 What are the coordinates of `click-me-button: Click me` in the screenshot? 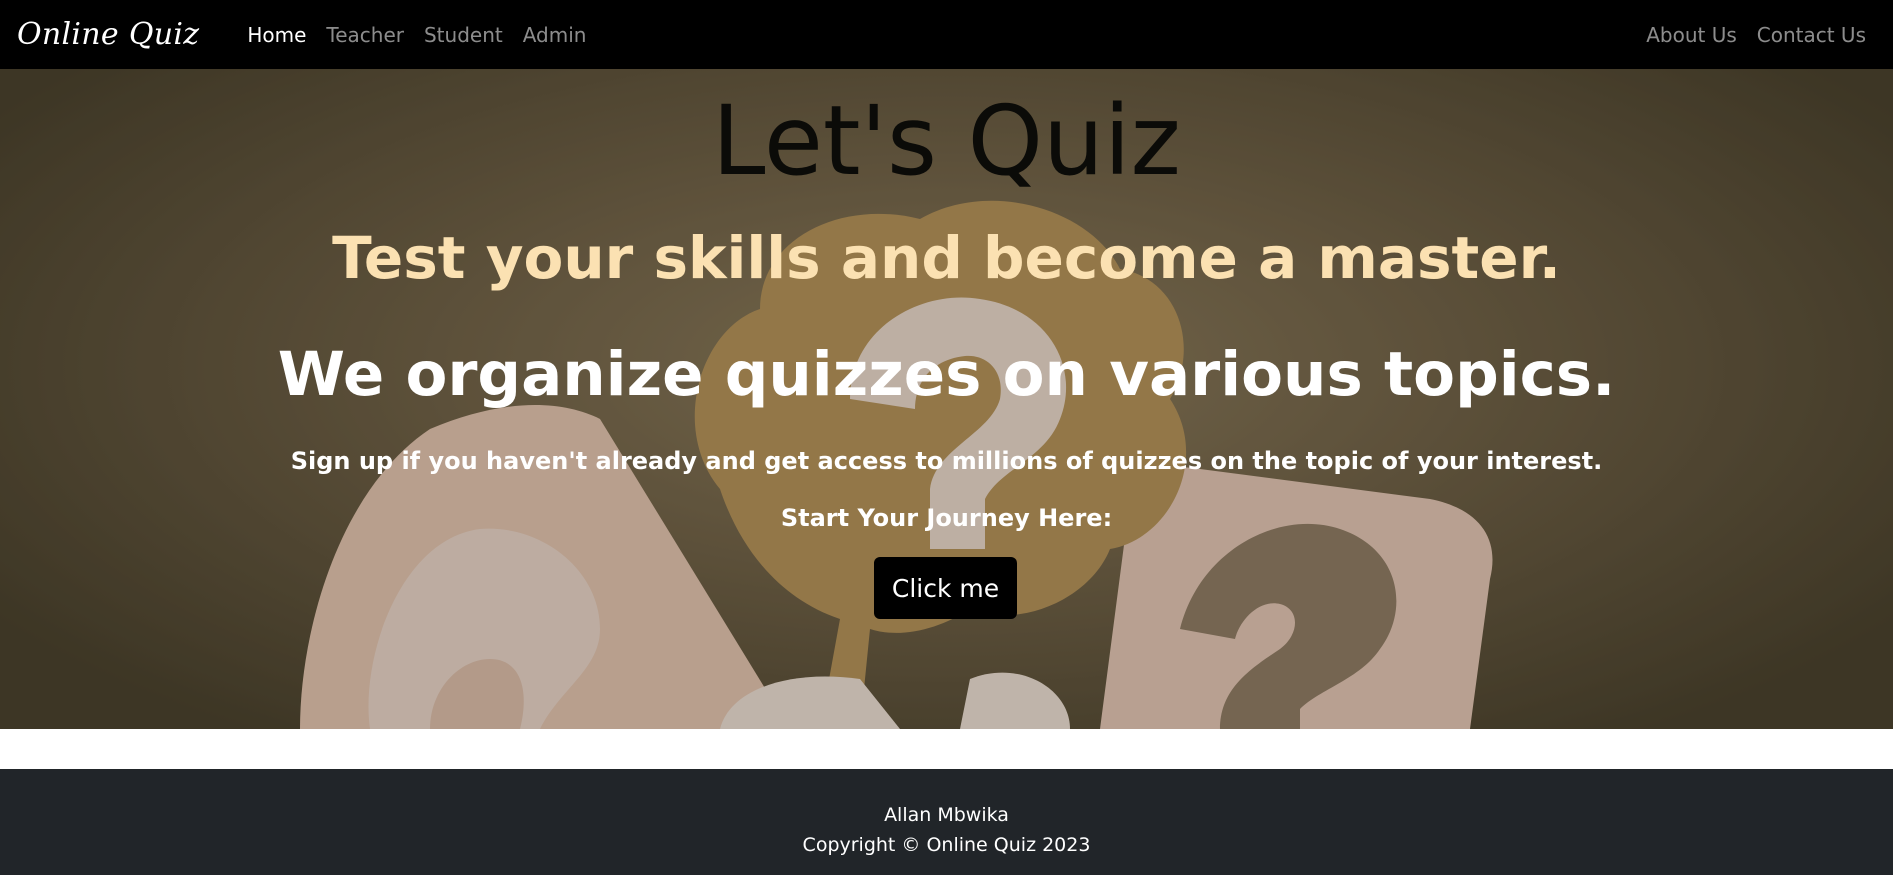 It's located at (945, 588).